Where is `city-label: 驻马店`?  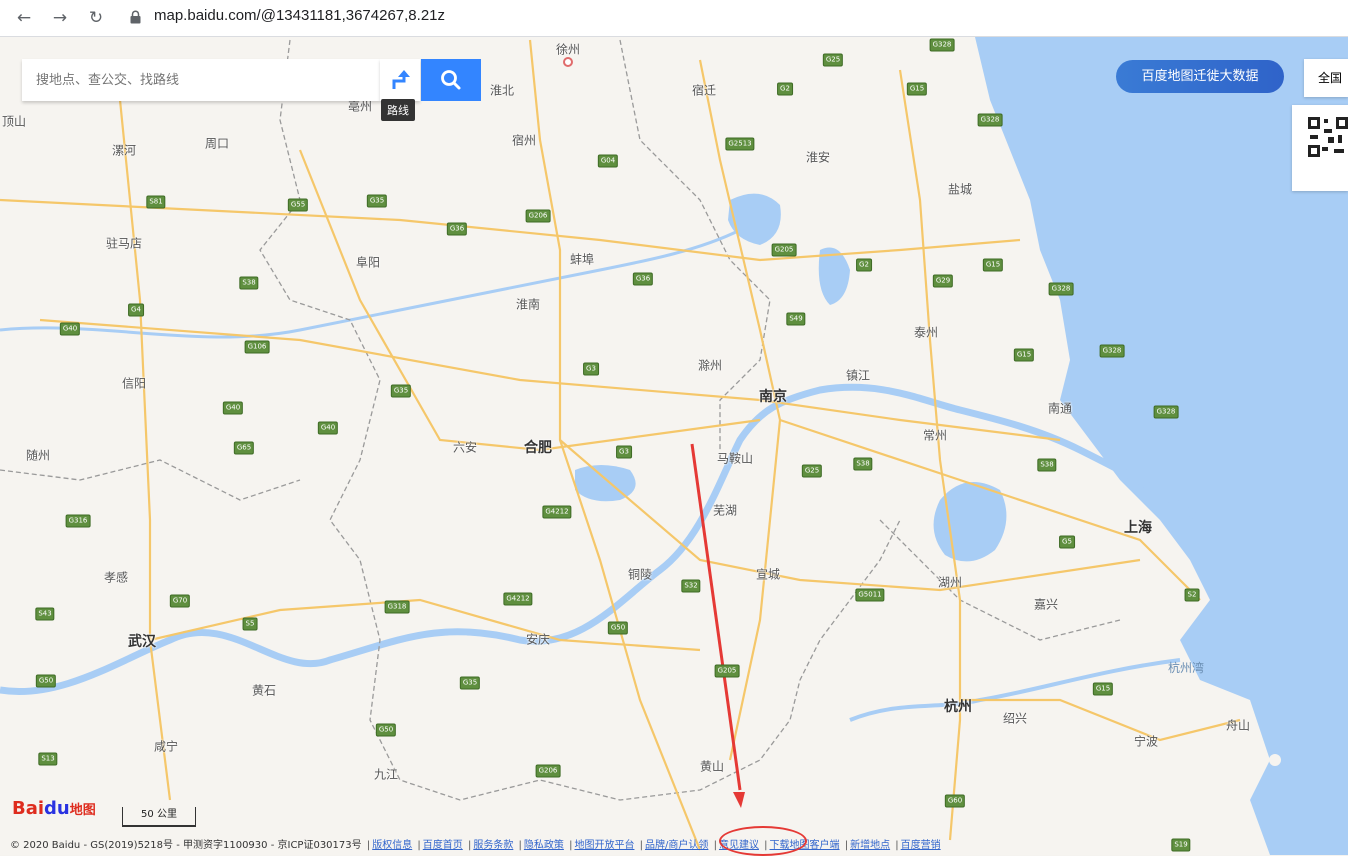 city-label: 驻马店 is located at coordinates (124, 243).